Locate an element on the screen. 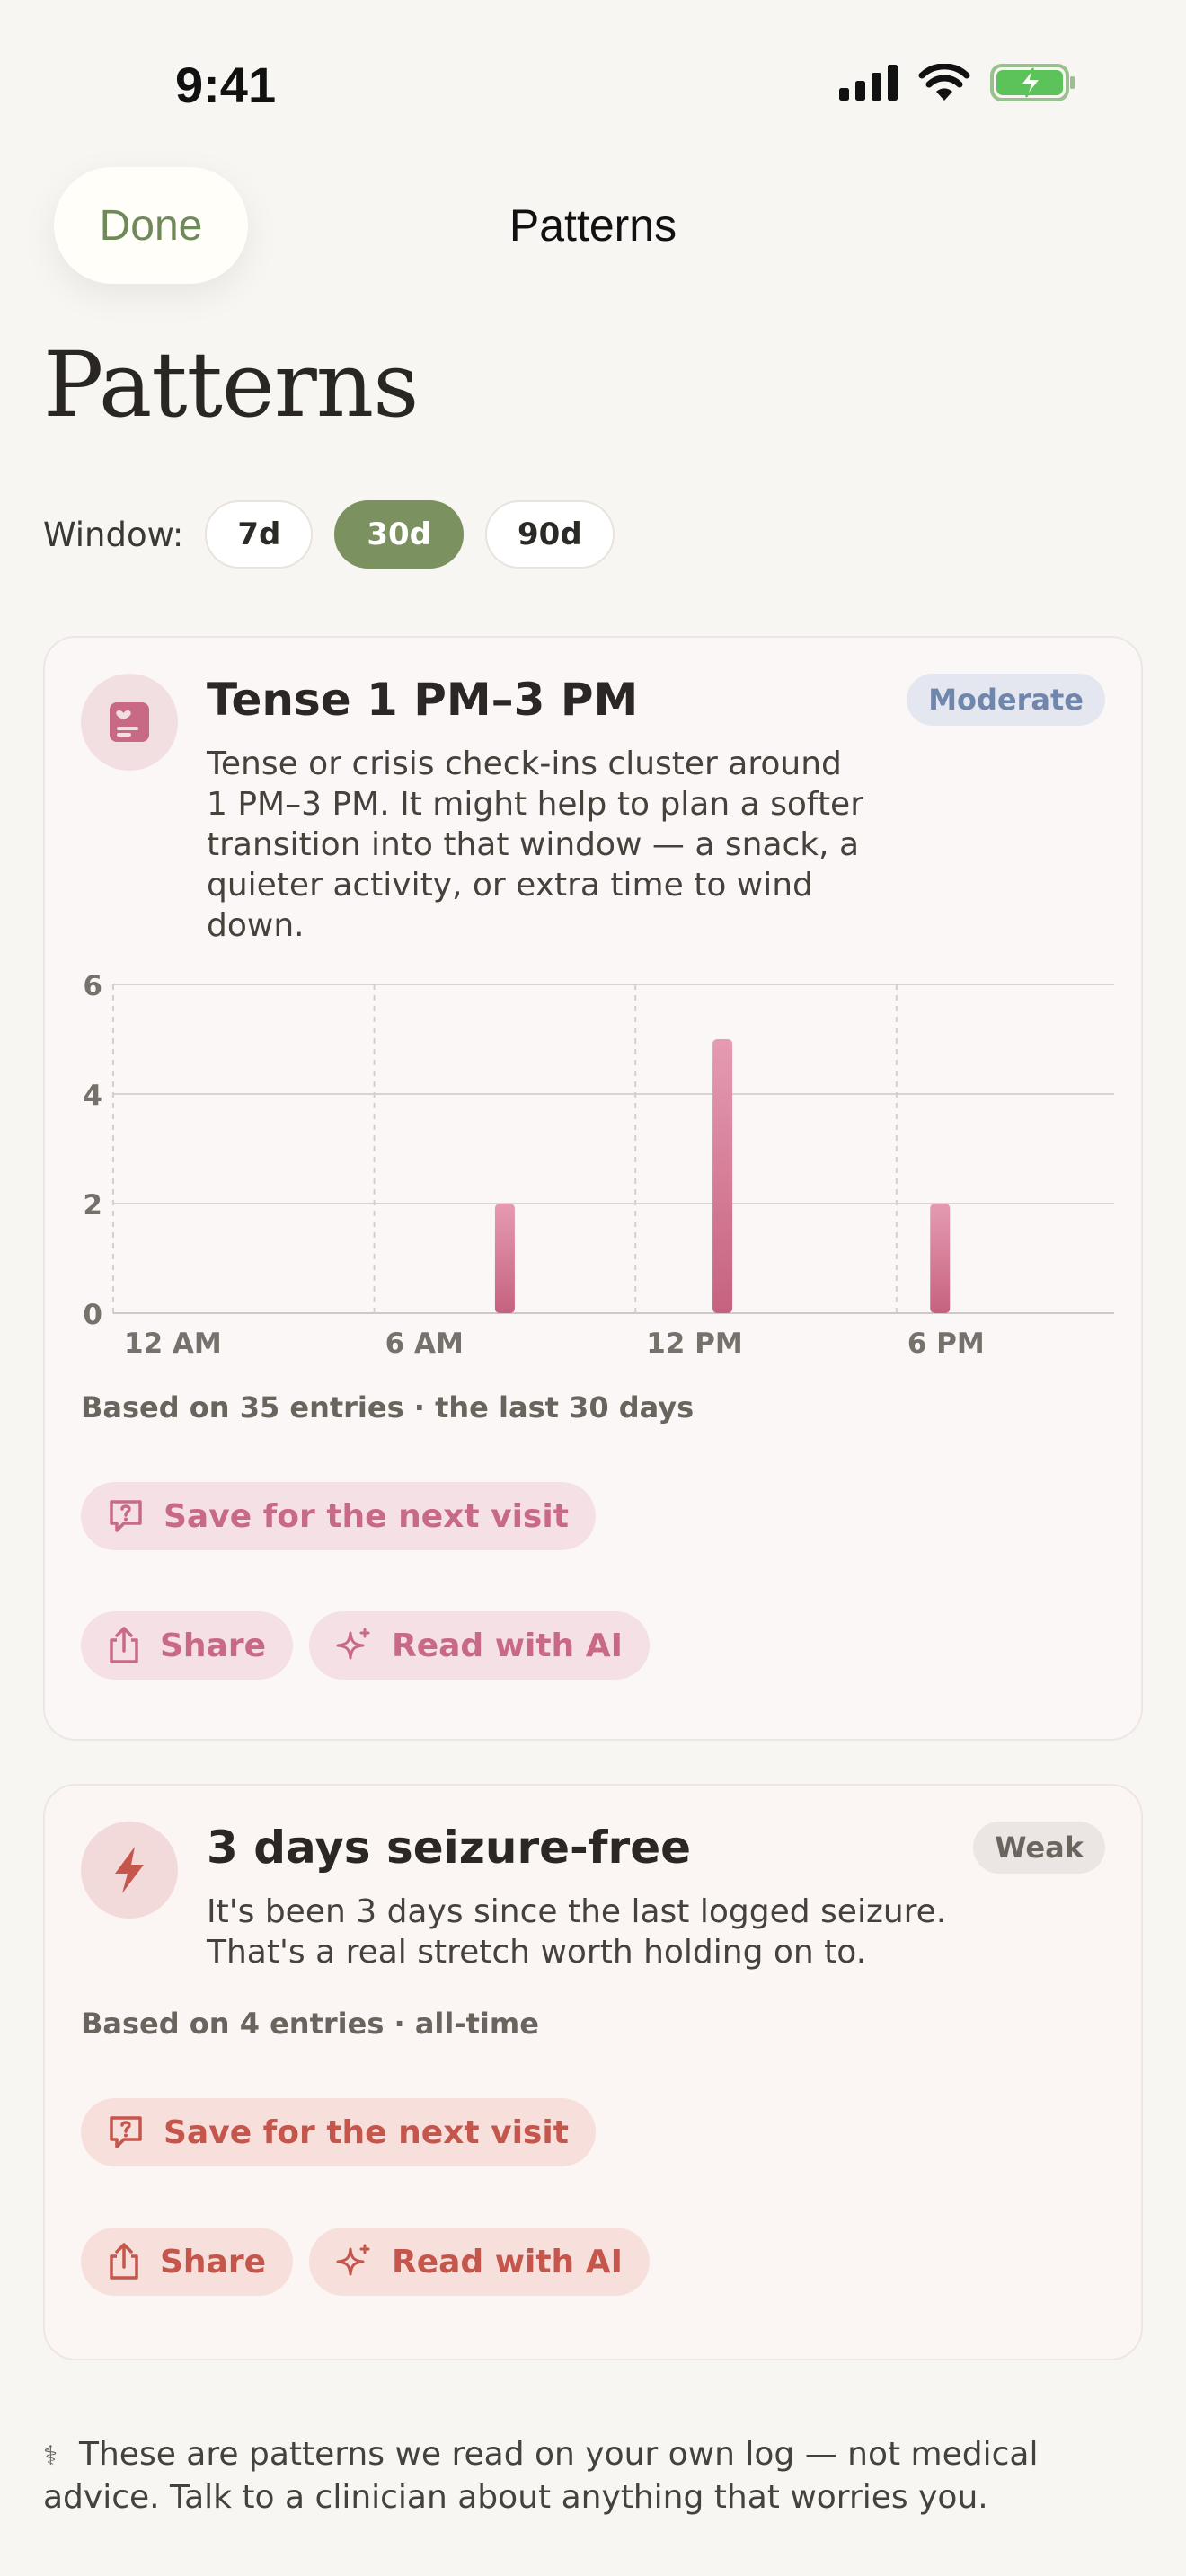 The image size is (1186, 2576). battery-charging-icon is located at coordinates (1032, 82).